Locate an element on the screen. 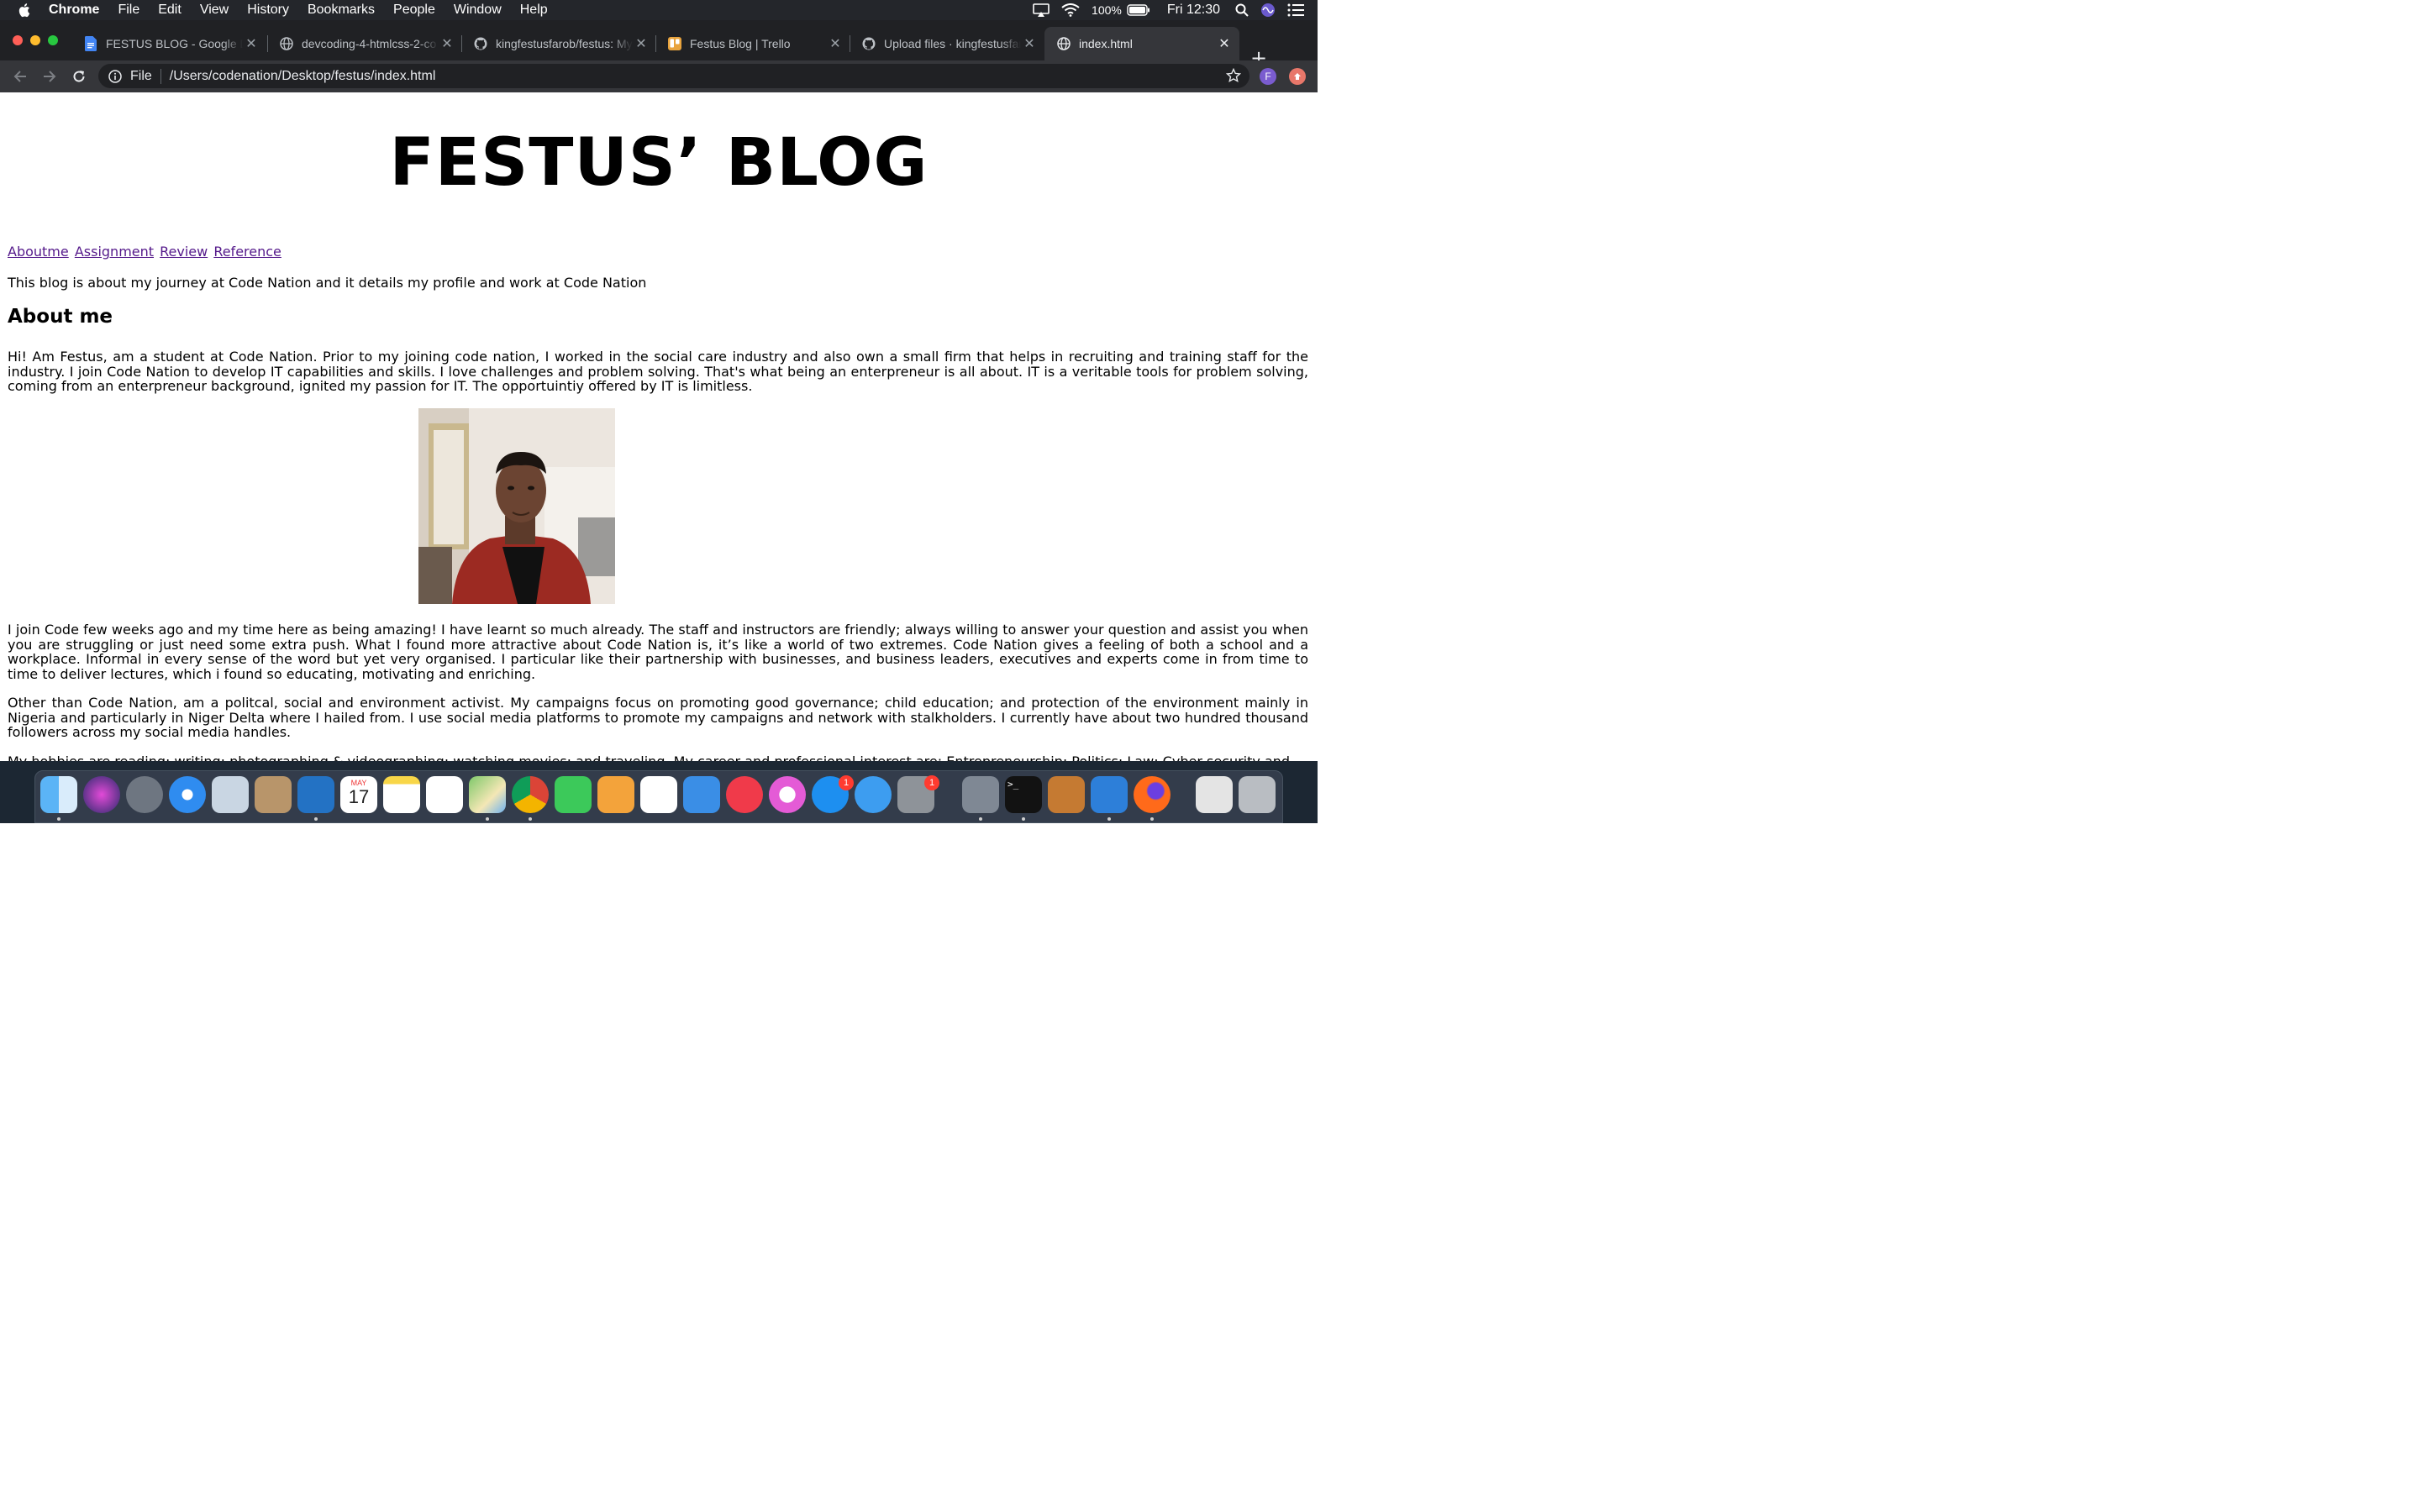  blog-nav: Aboutme Assignment Review Reference is located at coordinates (146, 252).